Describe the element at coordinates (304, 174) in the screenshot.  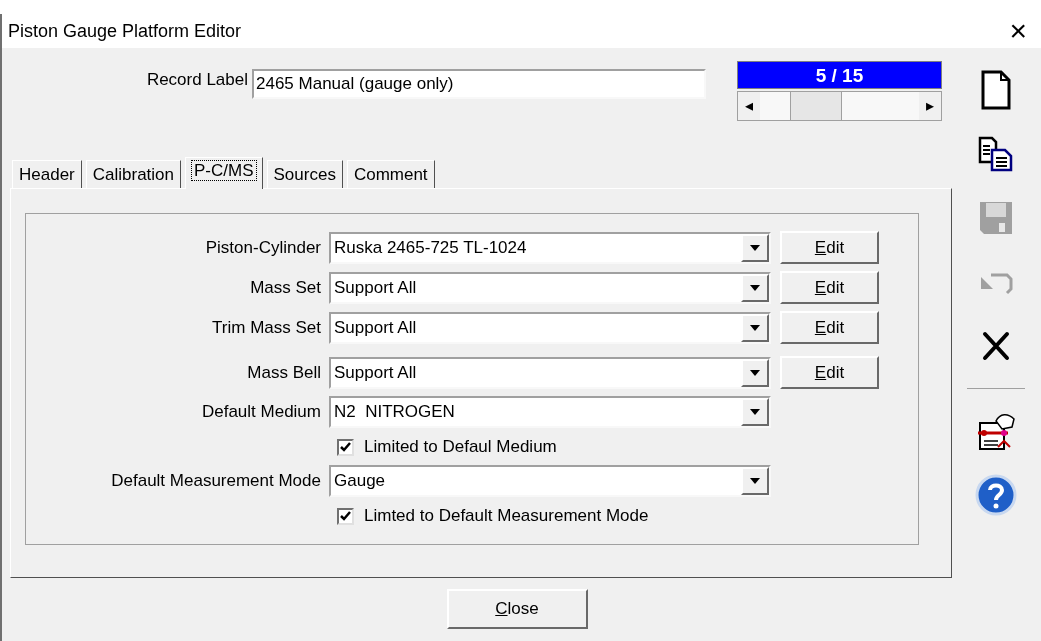
I see `tab: Sources` at that location.